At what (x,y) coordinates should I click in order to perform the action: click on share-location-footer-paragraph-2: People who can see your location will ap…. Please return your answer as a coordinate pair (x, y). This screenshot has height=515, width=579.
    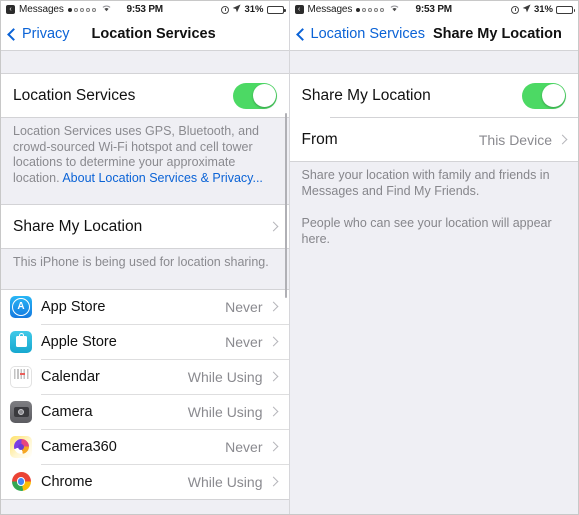
    Looking at the image, I should click on (426, 231).